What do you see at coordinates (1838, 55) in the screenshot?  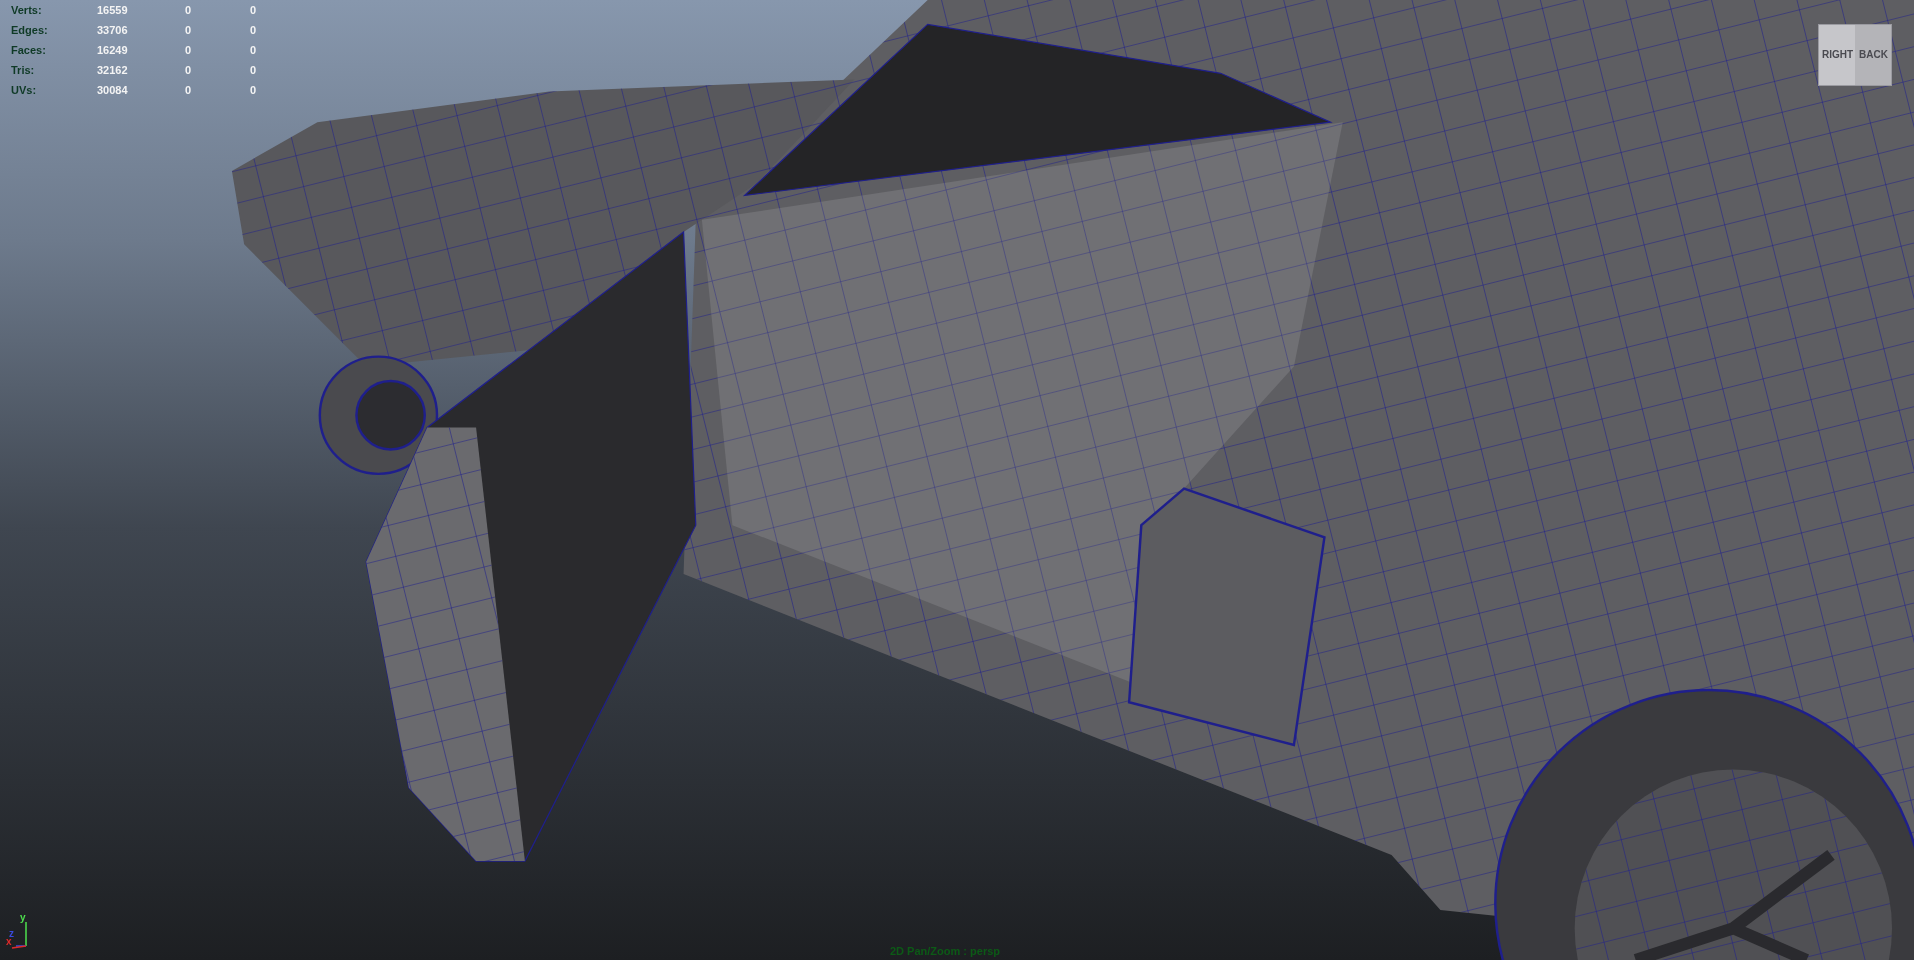 I see `cube-face-label: RIGHT` at bounding box center [1838, 55].